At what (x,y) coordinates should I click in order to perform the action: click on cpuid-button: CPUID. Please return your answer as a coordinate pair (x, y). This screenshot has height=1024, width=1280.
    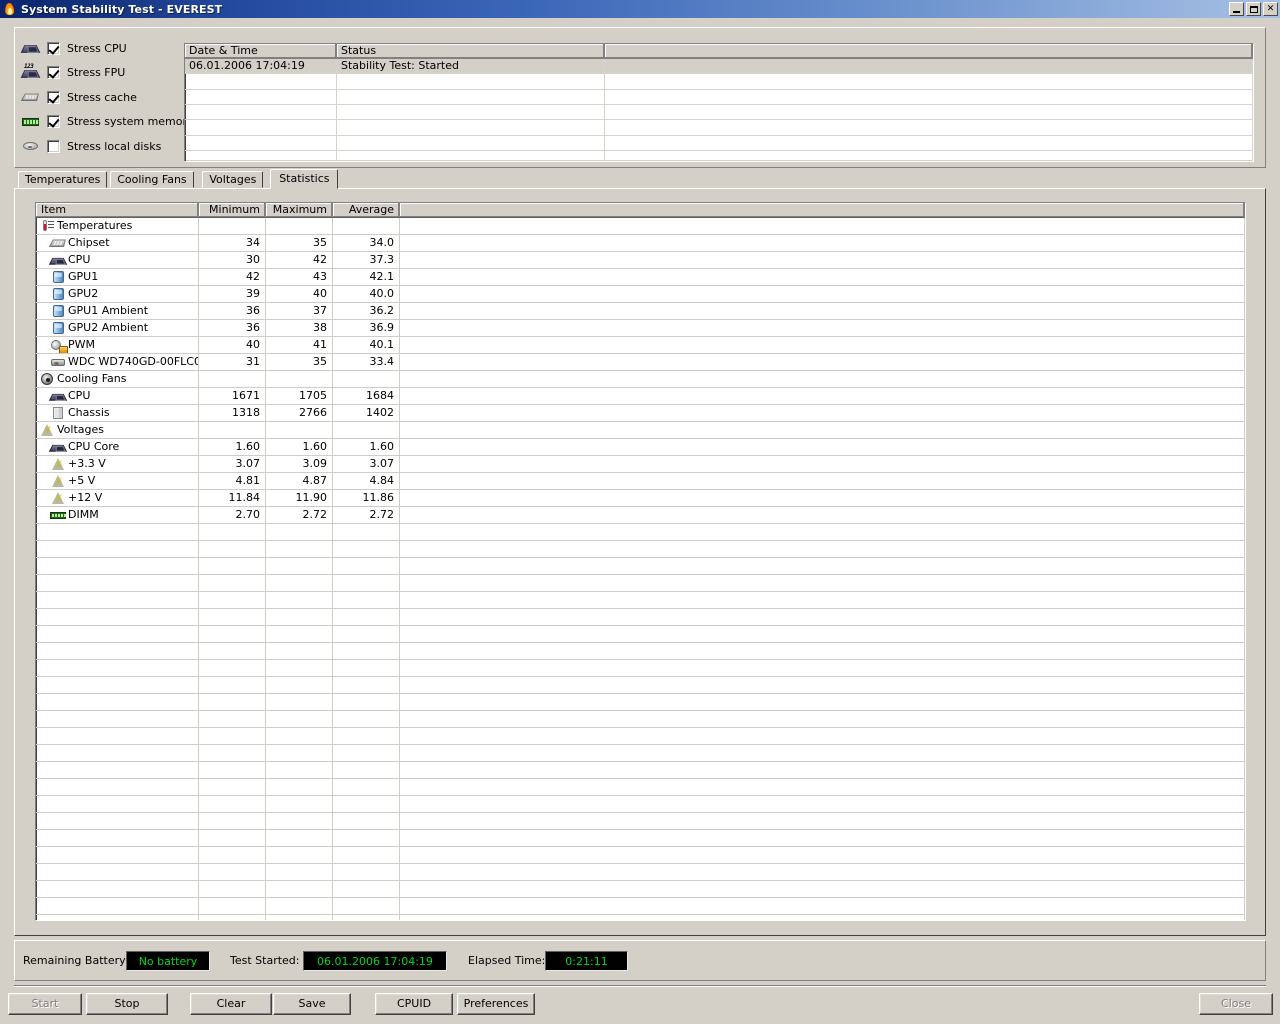
    Looking at the image, I should click on (414, 1004).